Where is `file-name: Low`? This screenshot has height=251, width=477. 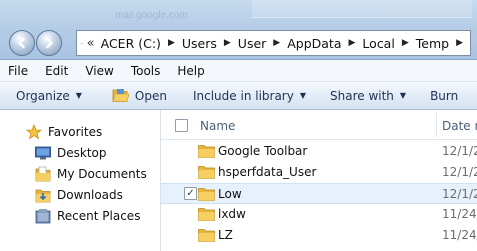 file-name: Low is located at coordinates (230, 194).